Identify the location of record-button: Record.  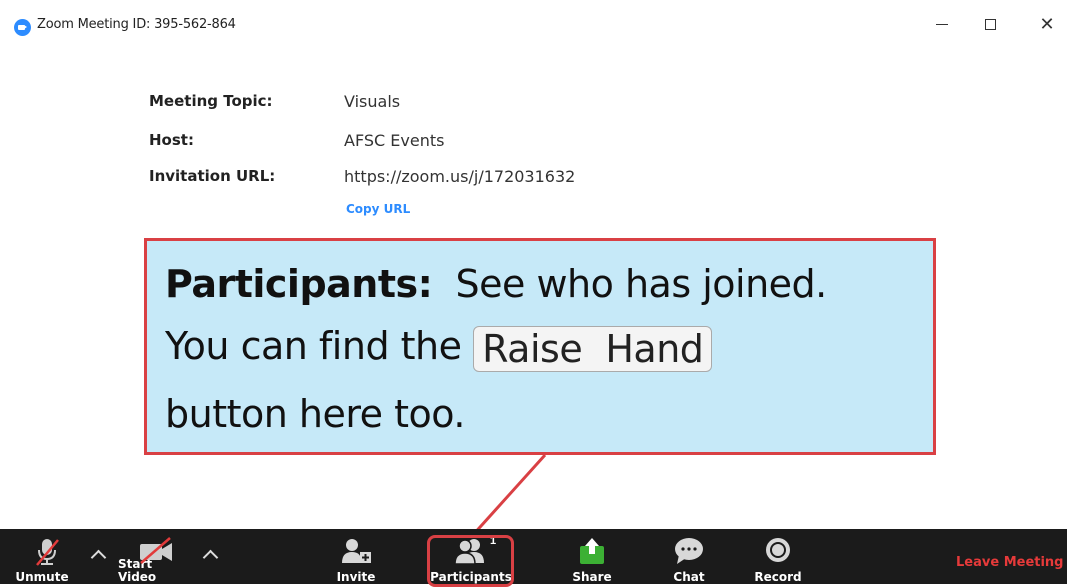
(778, 556).